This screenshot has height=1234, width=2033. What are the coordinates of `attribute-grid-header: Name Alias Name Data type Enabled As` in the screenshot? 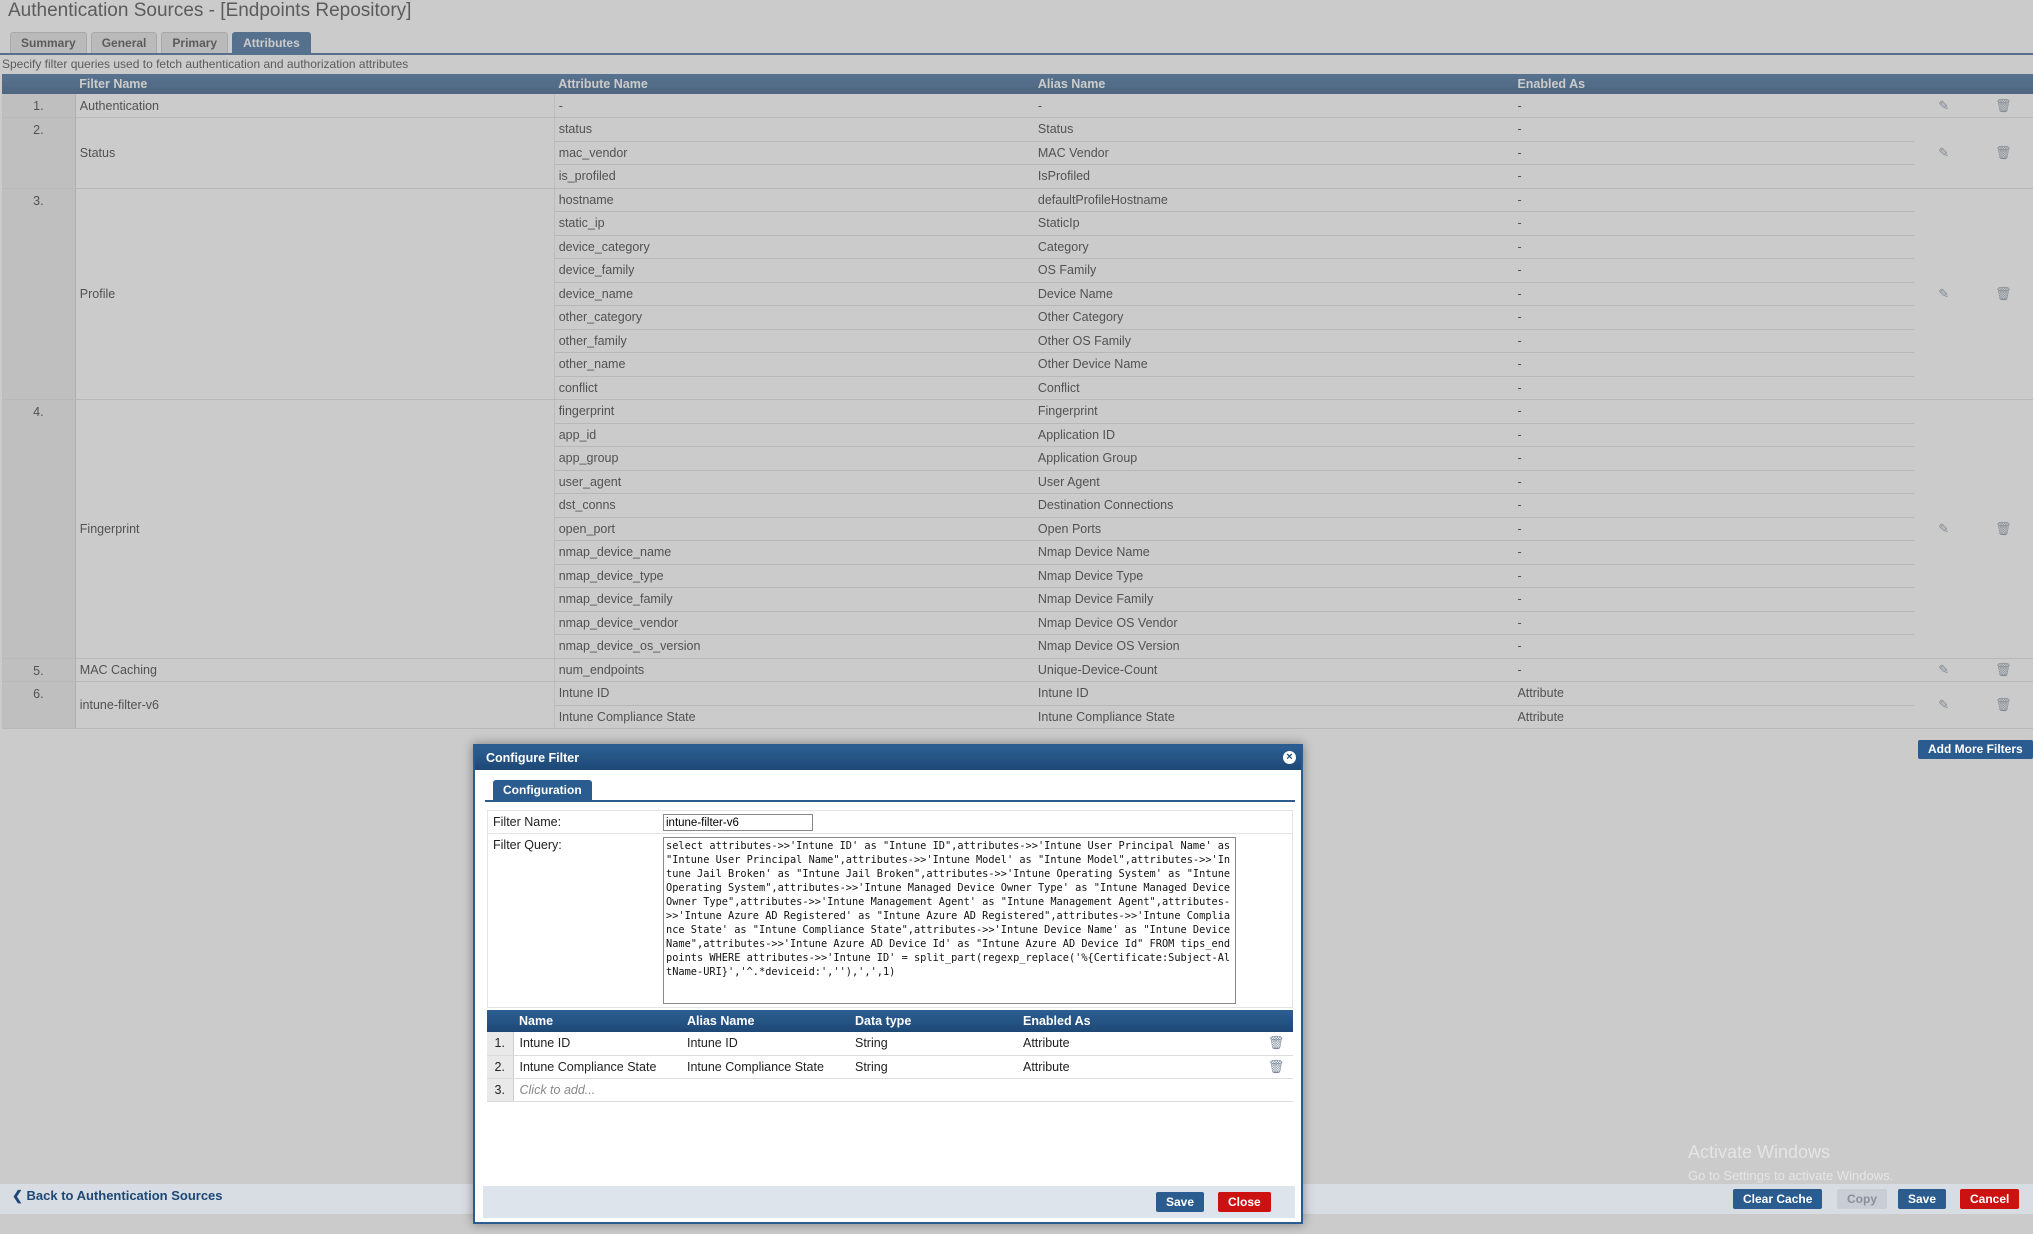 It's located at (890, 1021).